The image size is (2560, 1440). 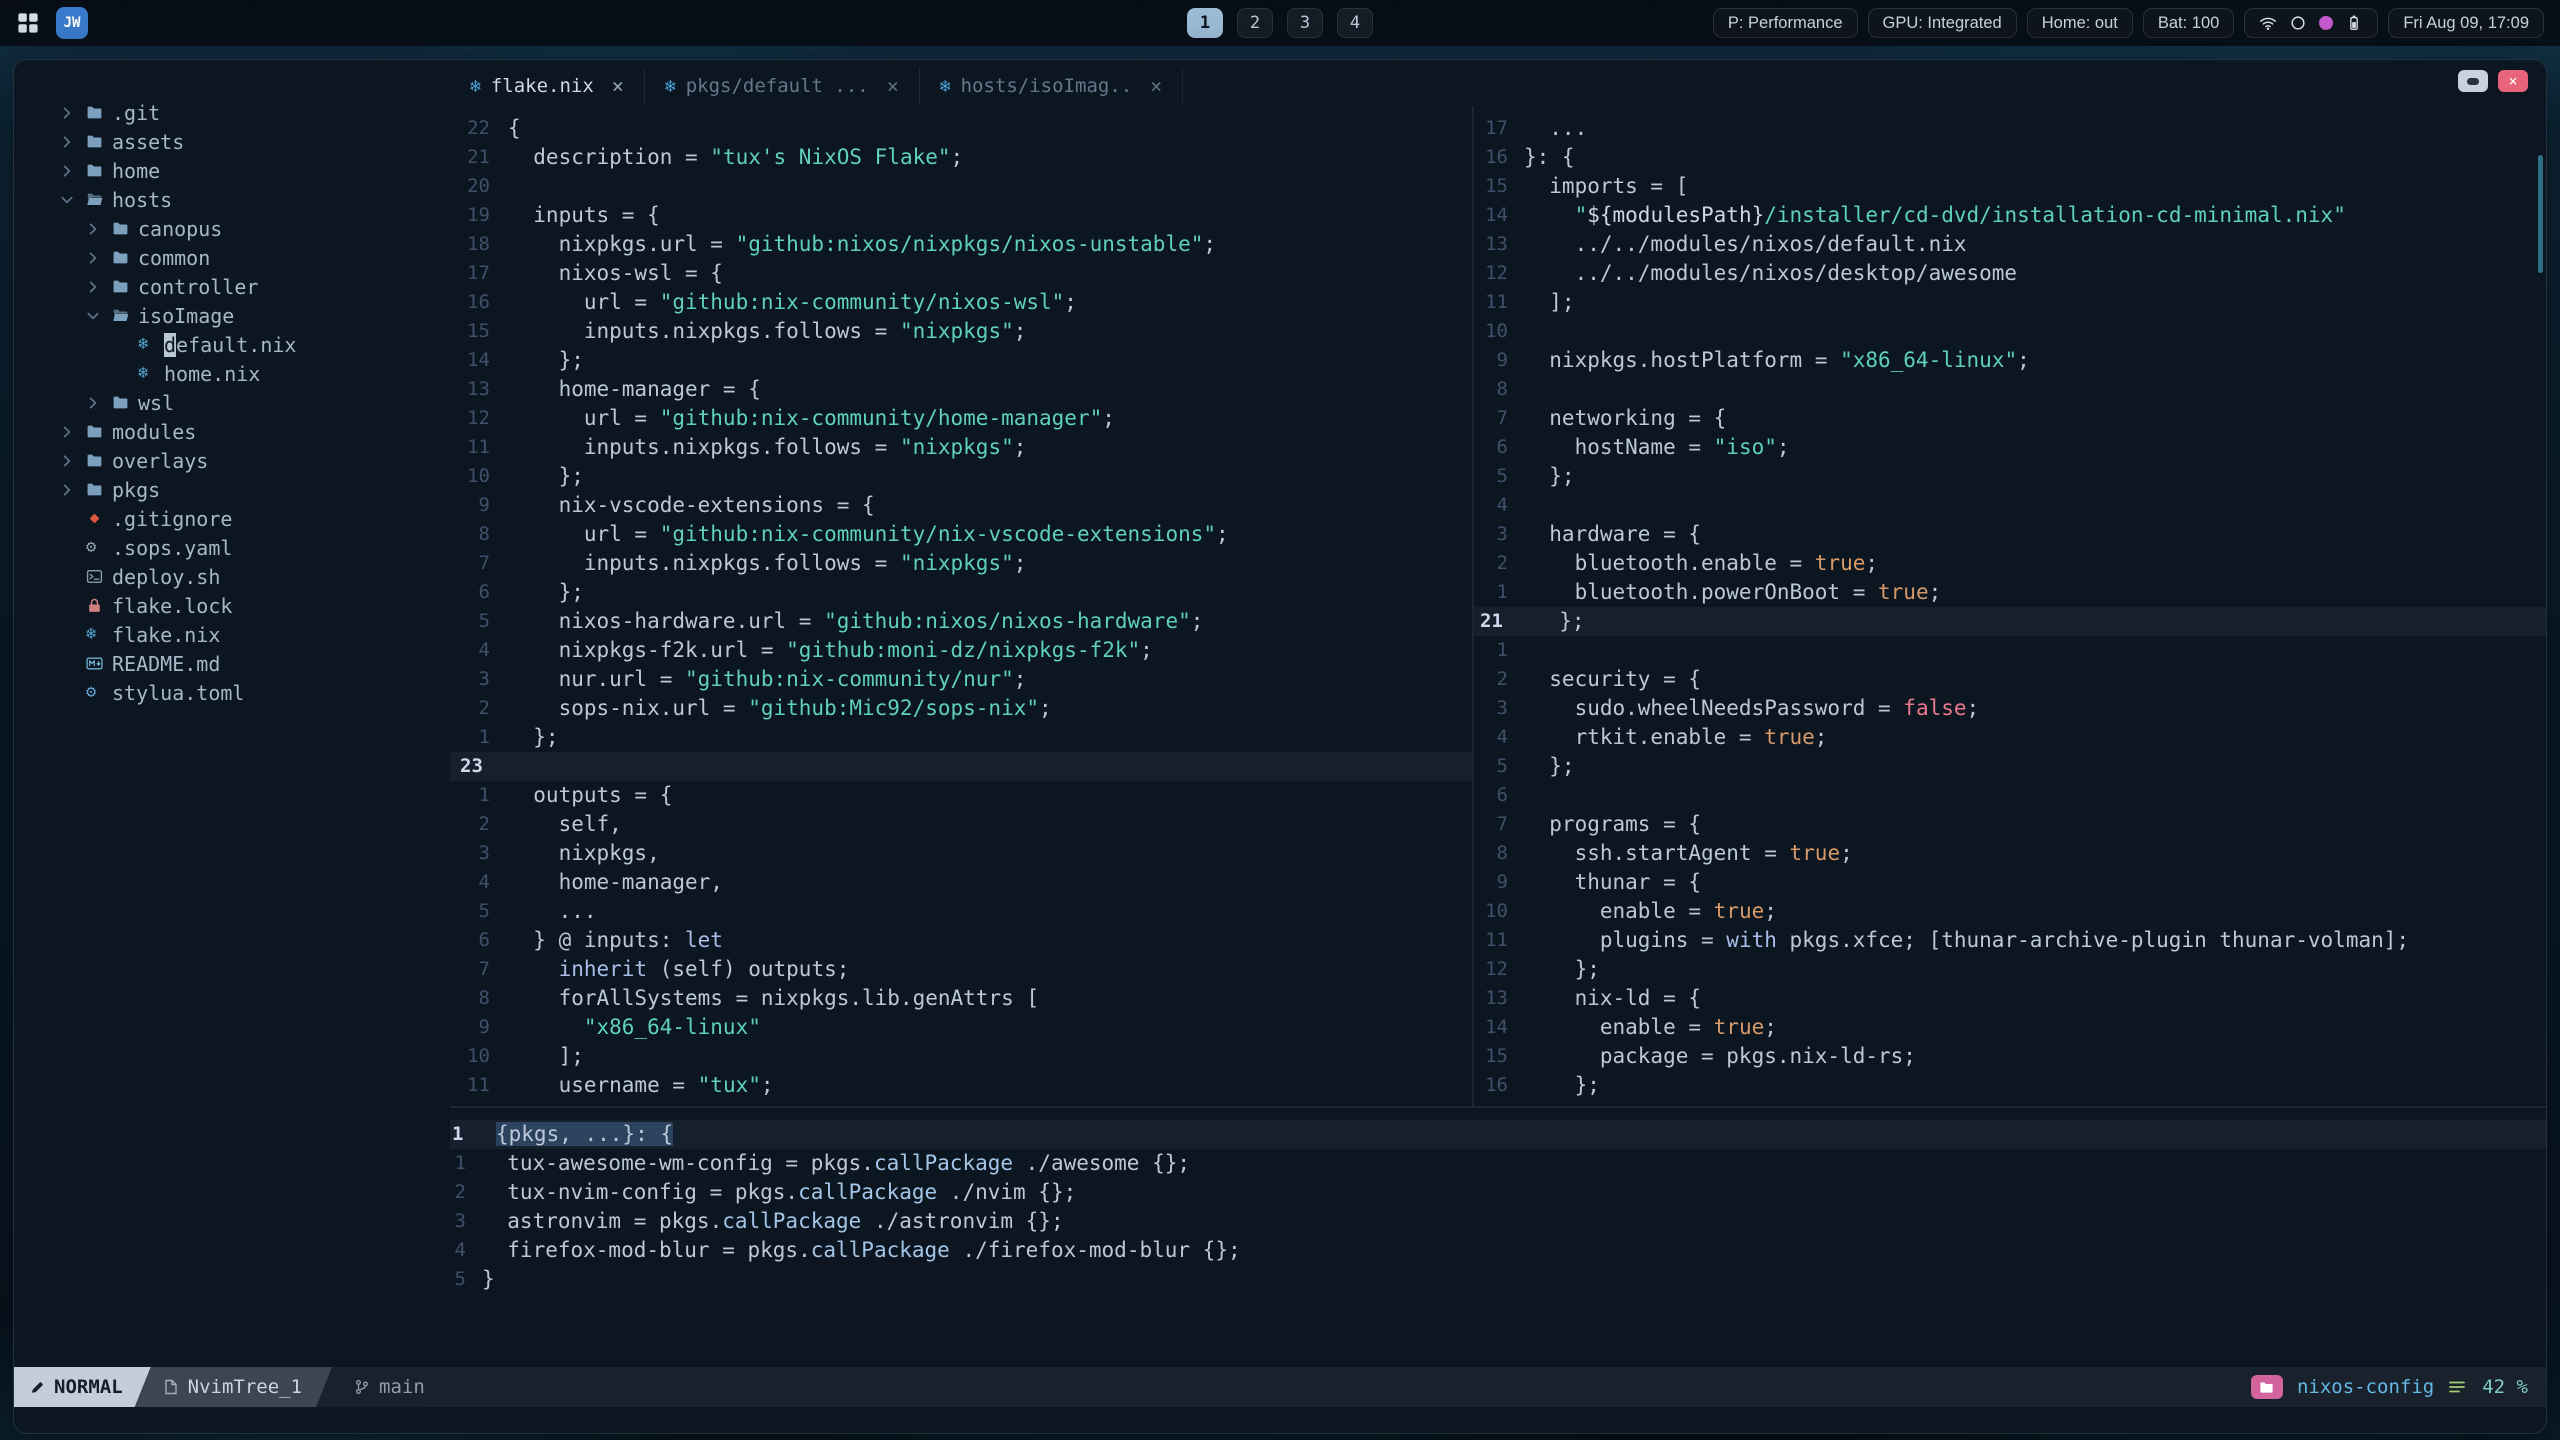 I want to click on tree-item-label: common, so click(x=174, y=257).